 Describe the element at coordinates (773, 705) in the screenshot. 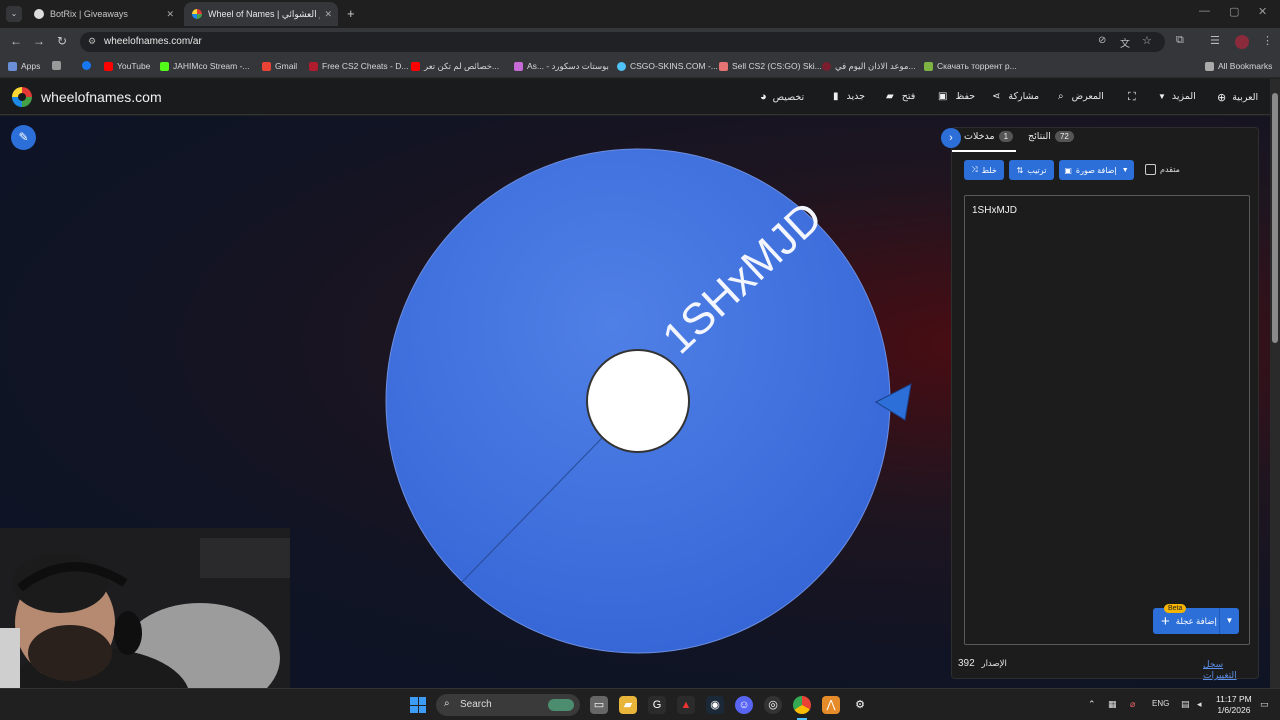

I see `obs-icon: ◎` at that location.